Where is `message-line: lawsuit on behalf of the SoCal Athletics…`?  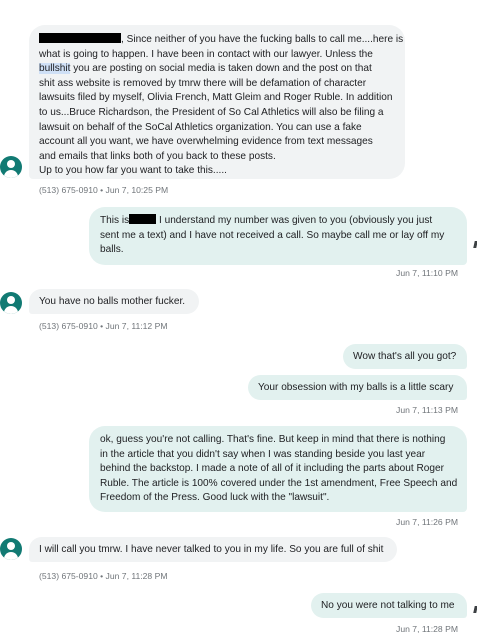 message-line: lawsuit on behalf of the SoCal Athletics… is located at coordinates (200, 127).